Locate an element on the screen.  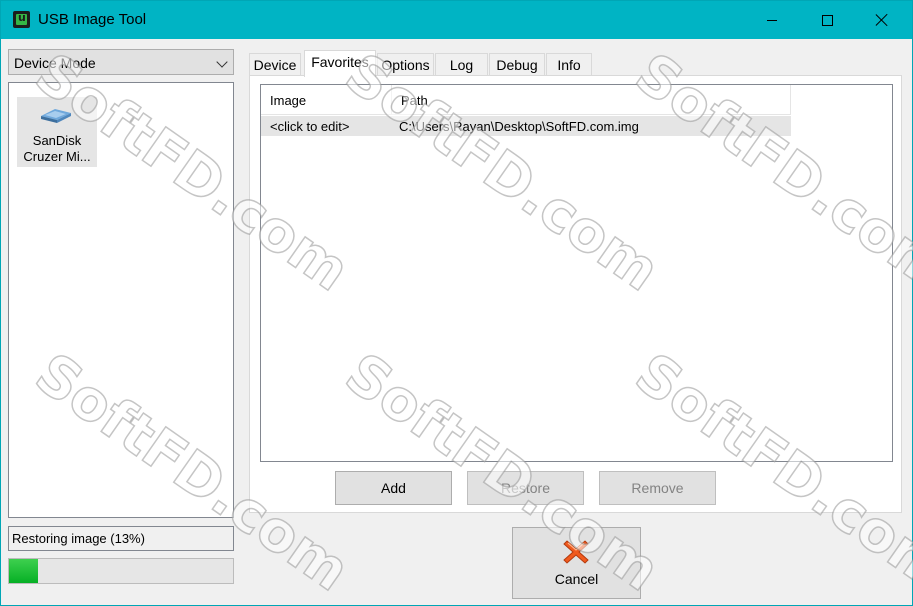
minimize-icon is located at coordinates (772, 20).